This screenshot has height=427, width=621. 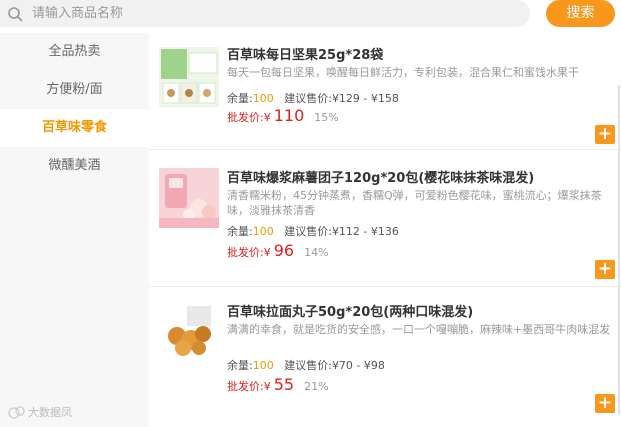 I want to click on product-name: 百草味爆浆麻薯团子120g*20包(樱花味抹茶味混发), so click(x=380, y=176).